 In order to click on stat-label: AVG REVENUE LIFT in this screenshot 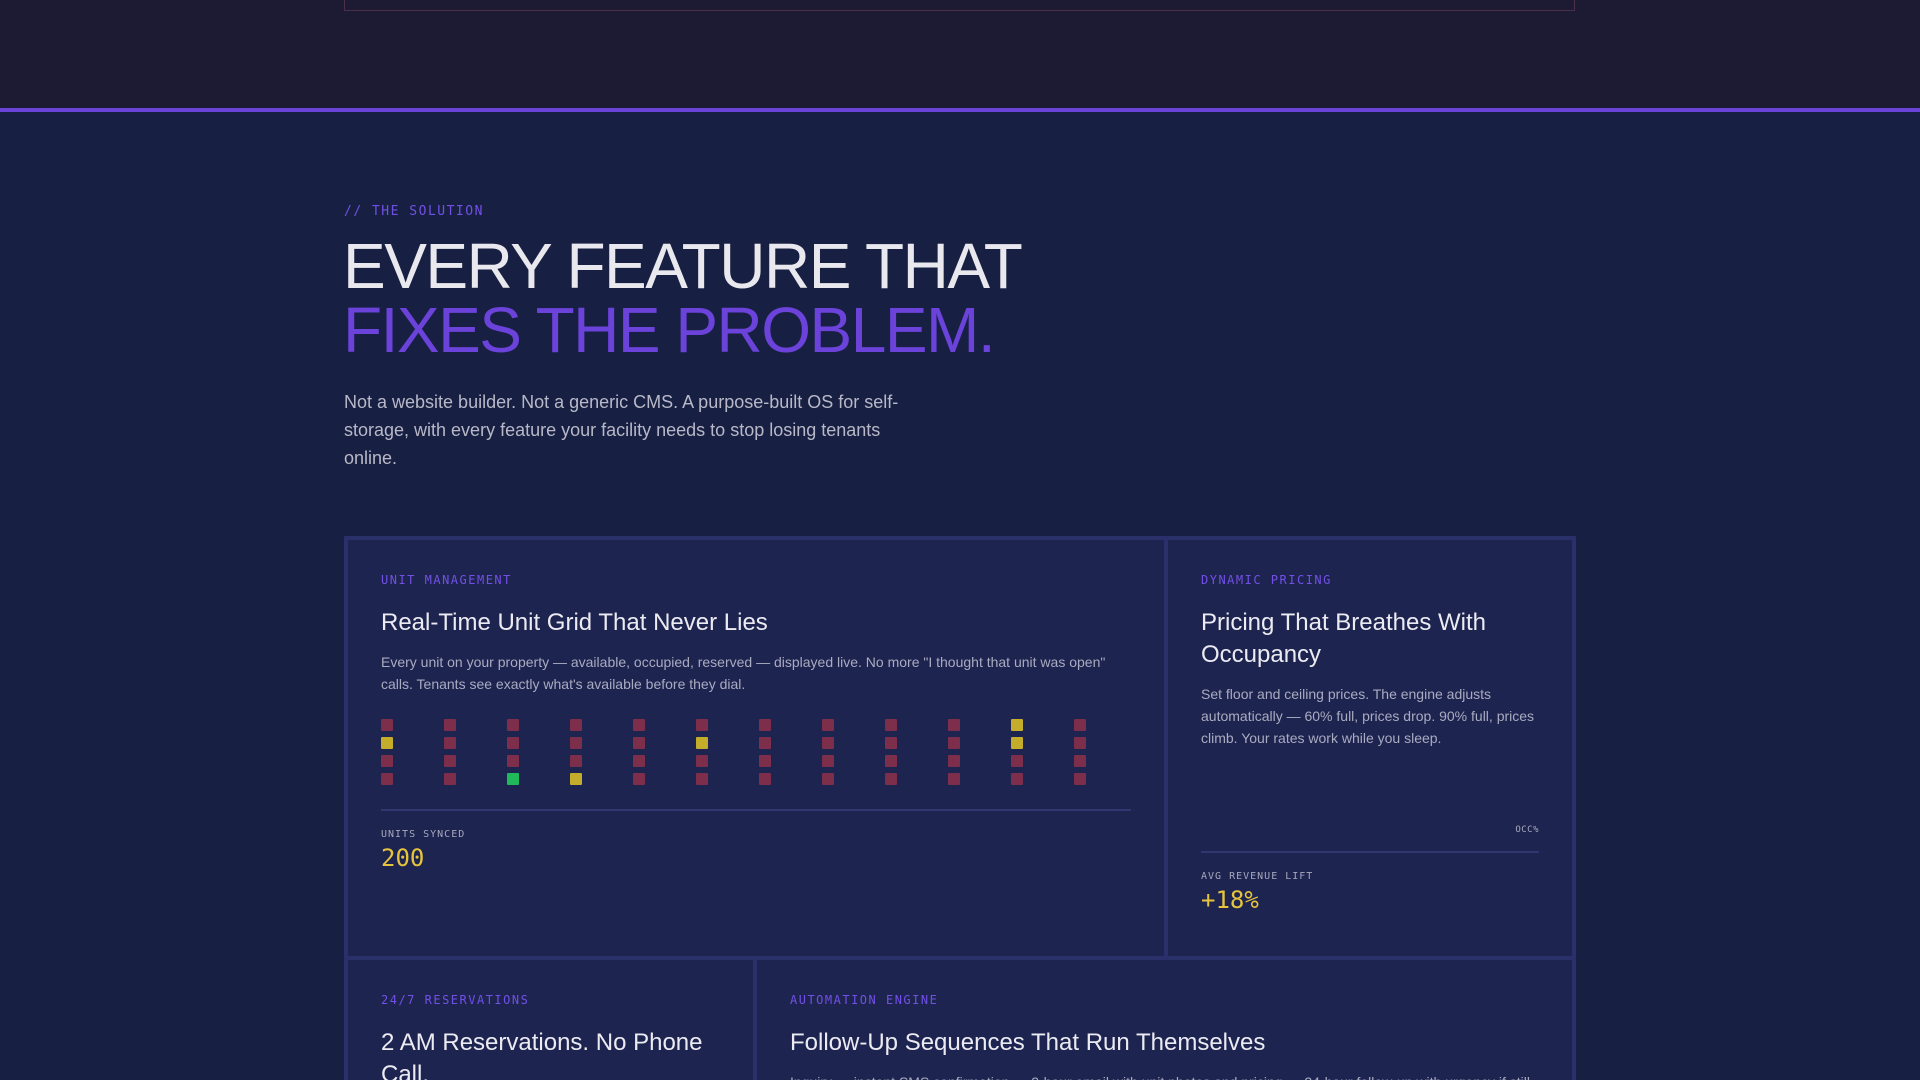, I will do `click(1257, 876)`.